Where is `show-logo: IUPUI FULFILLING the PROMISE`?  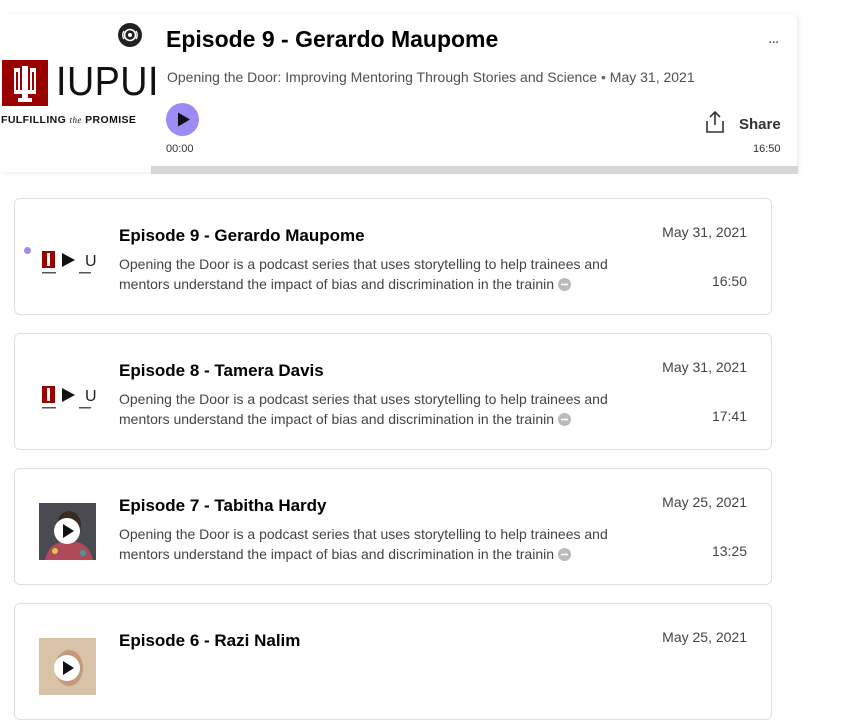 show-logo: IUPUI FULFILLING the PROMISE is located at coordinates (79, 91).